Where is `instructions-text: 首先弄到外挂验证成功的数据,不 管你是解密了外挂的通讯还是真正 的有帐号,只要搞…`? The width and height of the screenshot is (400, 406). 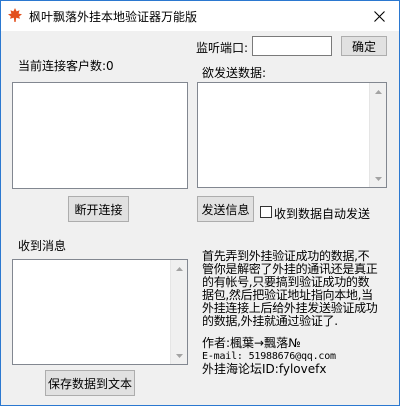 instructions-text: 首先弄到外挂验证成功的数据,不 管你是解密了外挂的通讯还是真正 的有帐号,只要搞… is located at coordinates (296, 289).